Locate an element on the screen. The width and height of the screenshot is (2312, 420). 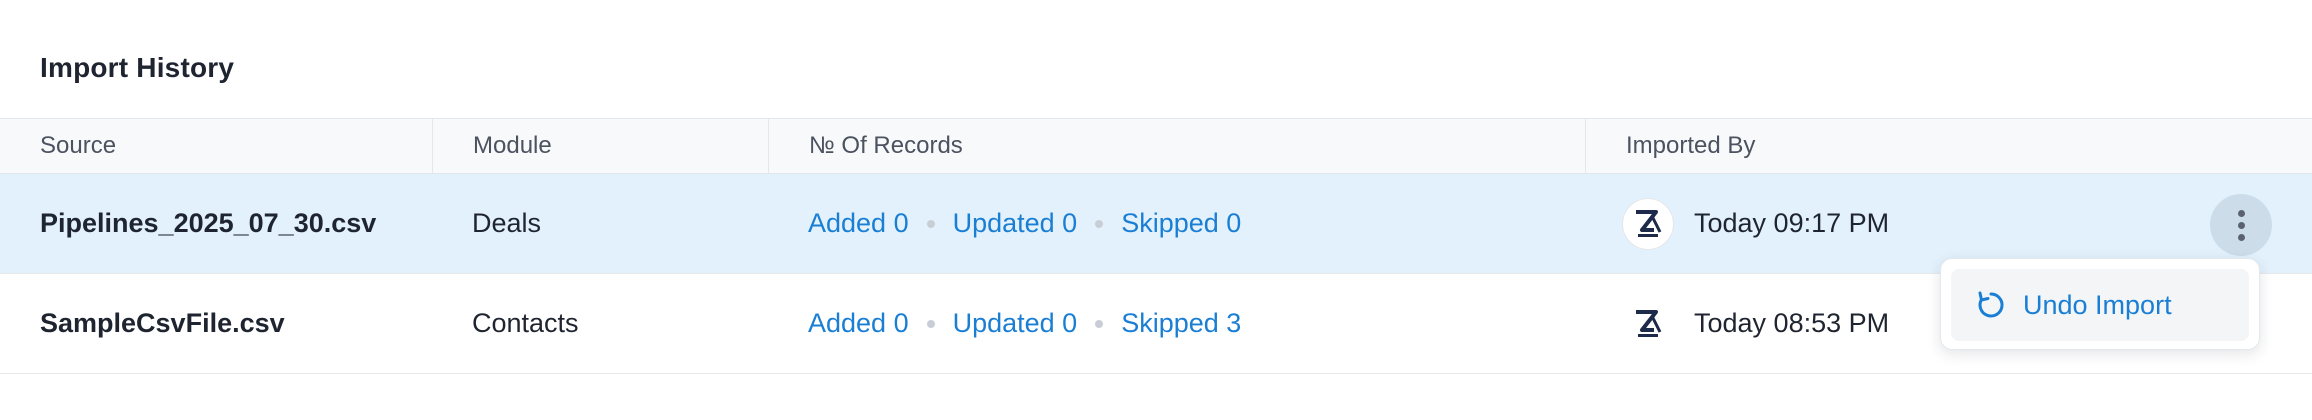
undo-refresh-icon is located at coordinates (1991, 304).